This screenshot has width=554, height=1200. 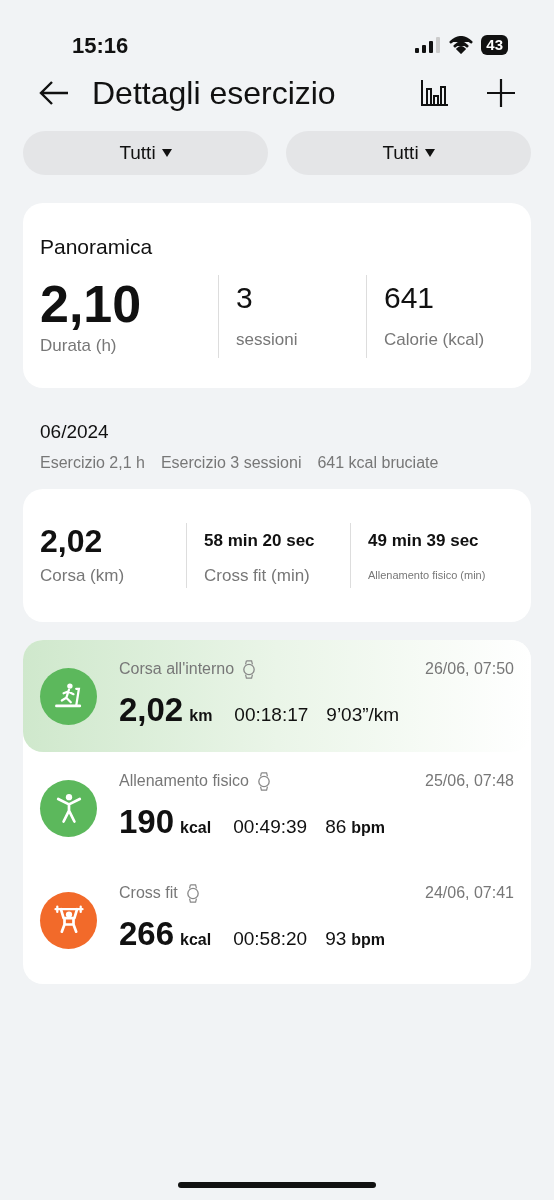 I want to click on activity-date: 26/06, 07:50, so click(x=469, y=669).